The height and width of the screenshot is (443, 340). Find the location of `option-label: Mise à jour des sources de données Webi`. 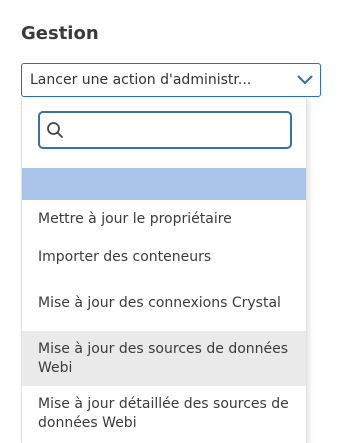

option-label: Mise à jour des sources de données Webi is located at coordinates (163, 358).